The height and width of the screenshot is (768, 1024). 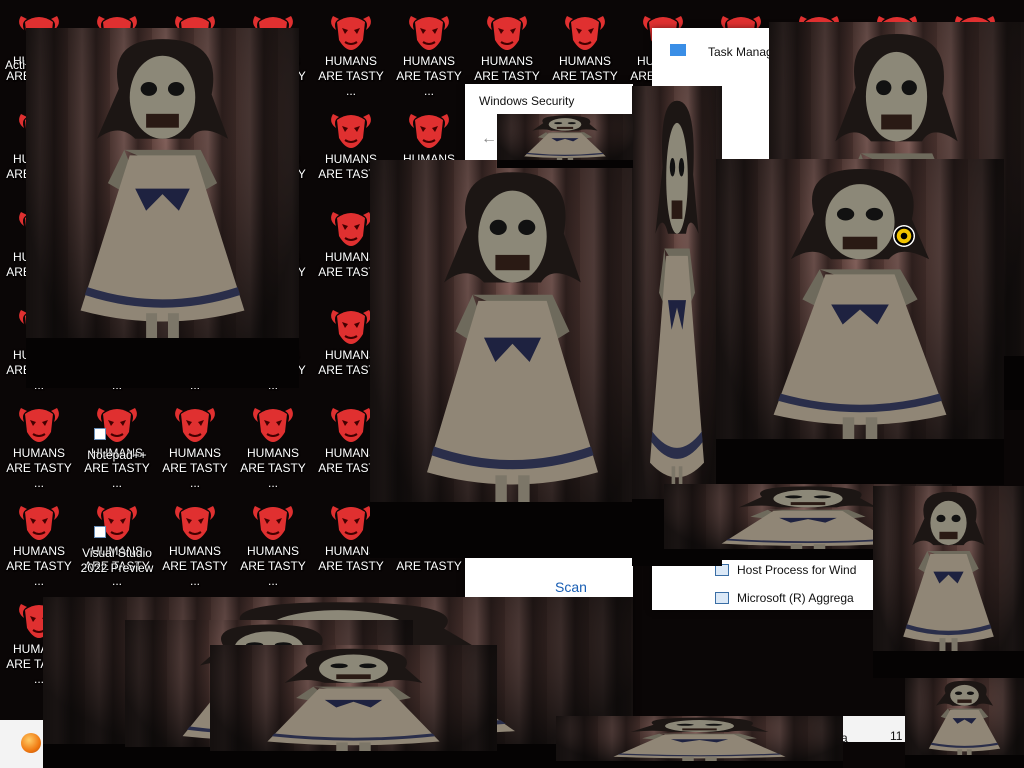 I want to click on back-arrow-icon: ←, so click(x=489, y=139).